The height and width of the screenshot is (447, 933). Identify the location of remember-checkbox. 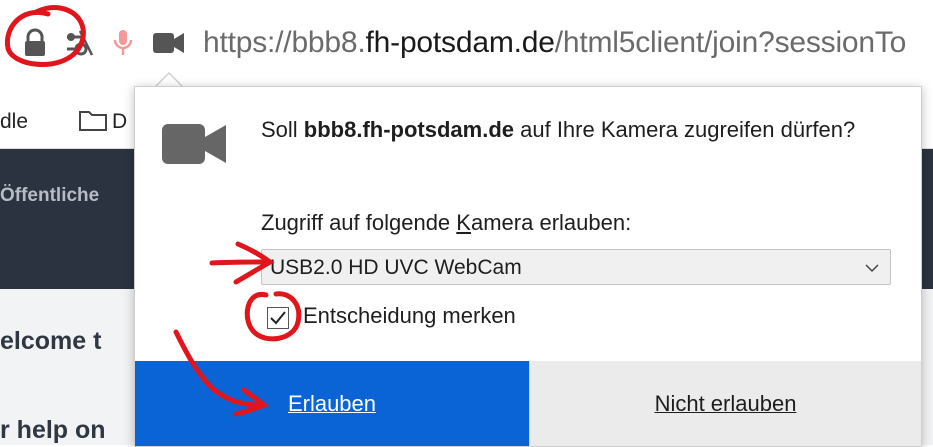
(278, 318).